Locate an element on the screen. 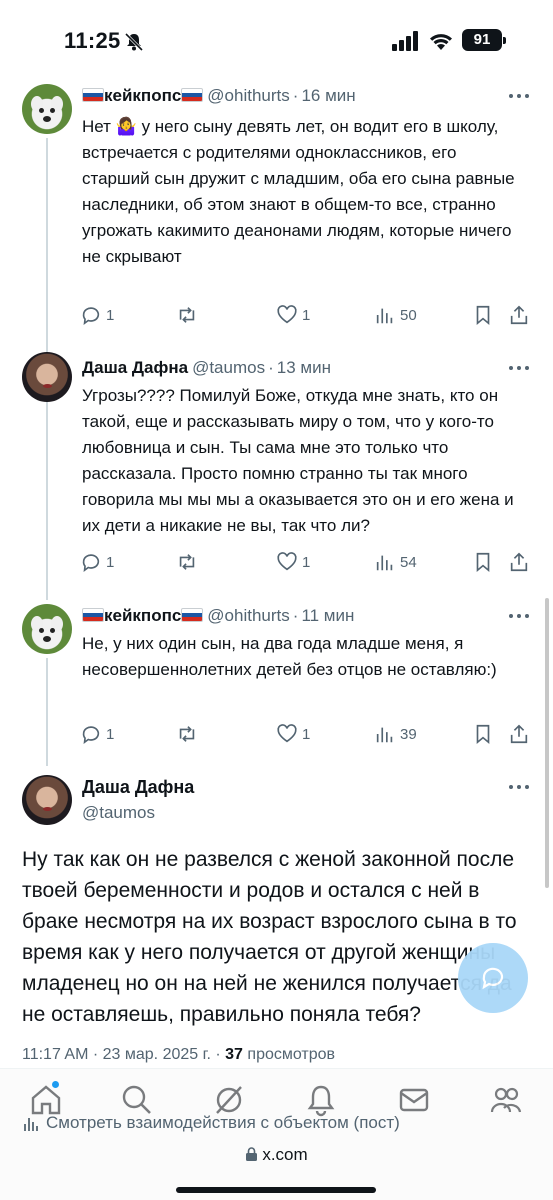 The image size is (553, 1200). messages-icon is located at coordinates (414, 1100).